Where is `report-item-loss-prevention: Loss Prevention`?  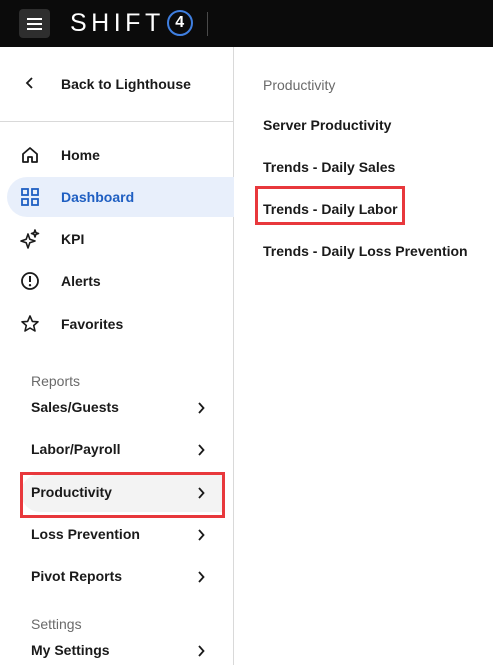 report-item-loss-prevention: Loss Prevention is located at coordinates (122, 535).